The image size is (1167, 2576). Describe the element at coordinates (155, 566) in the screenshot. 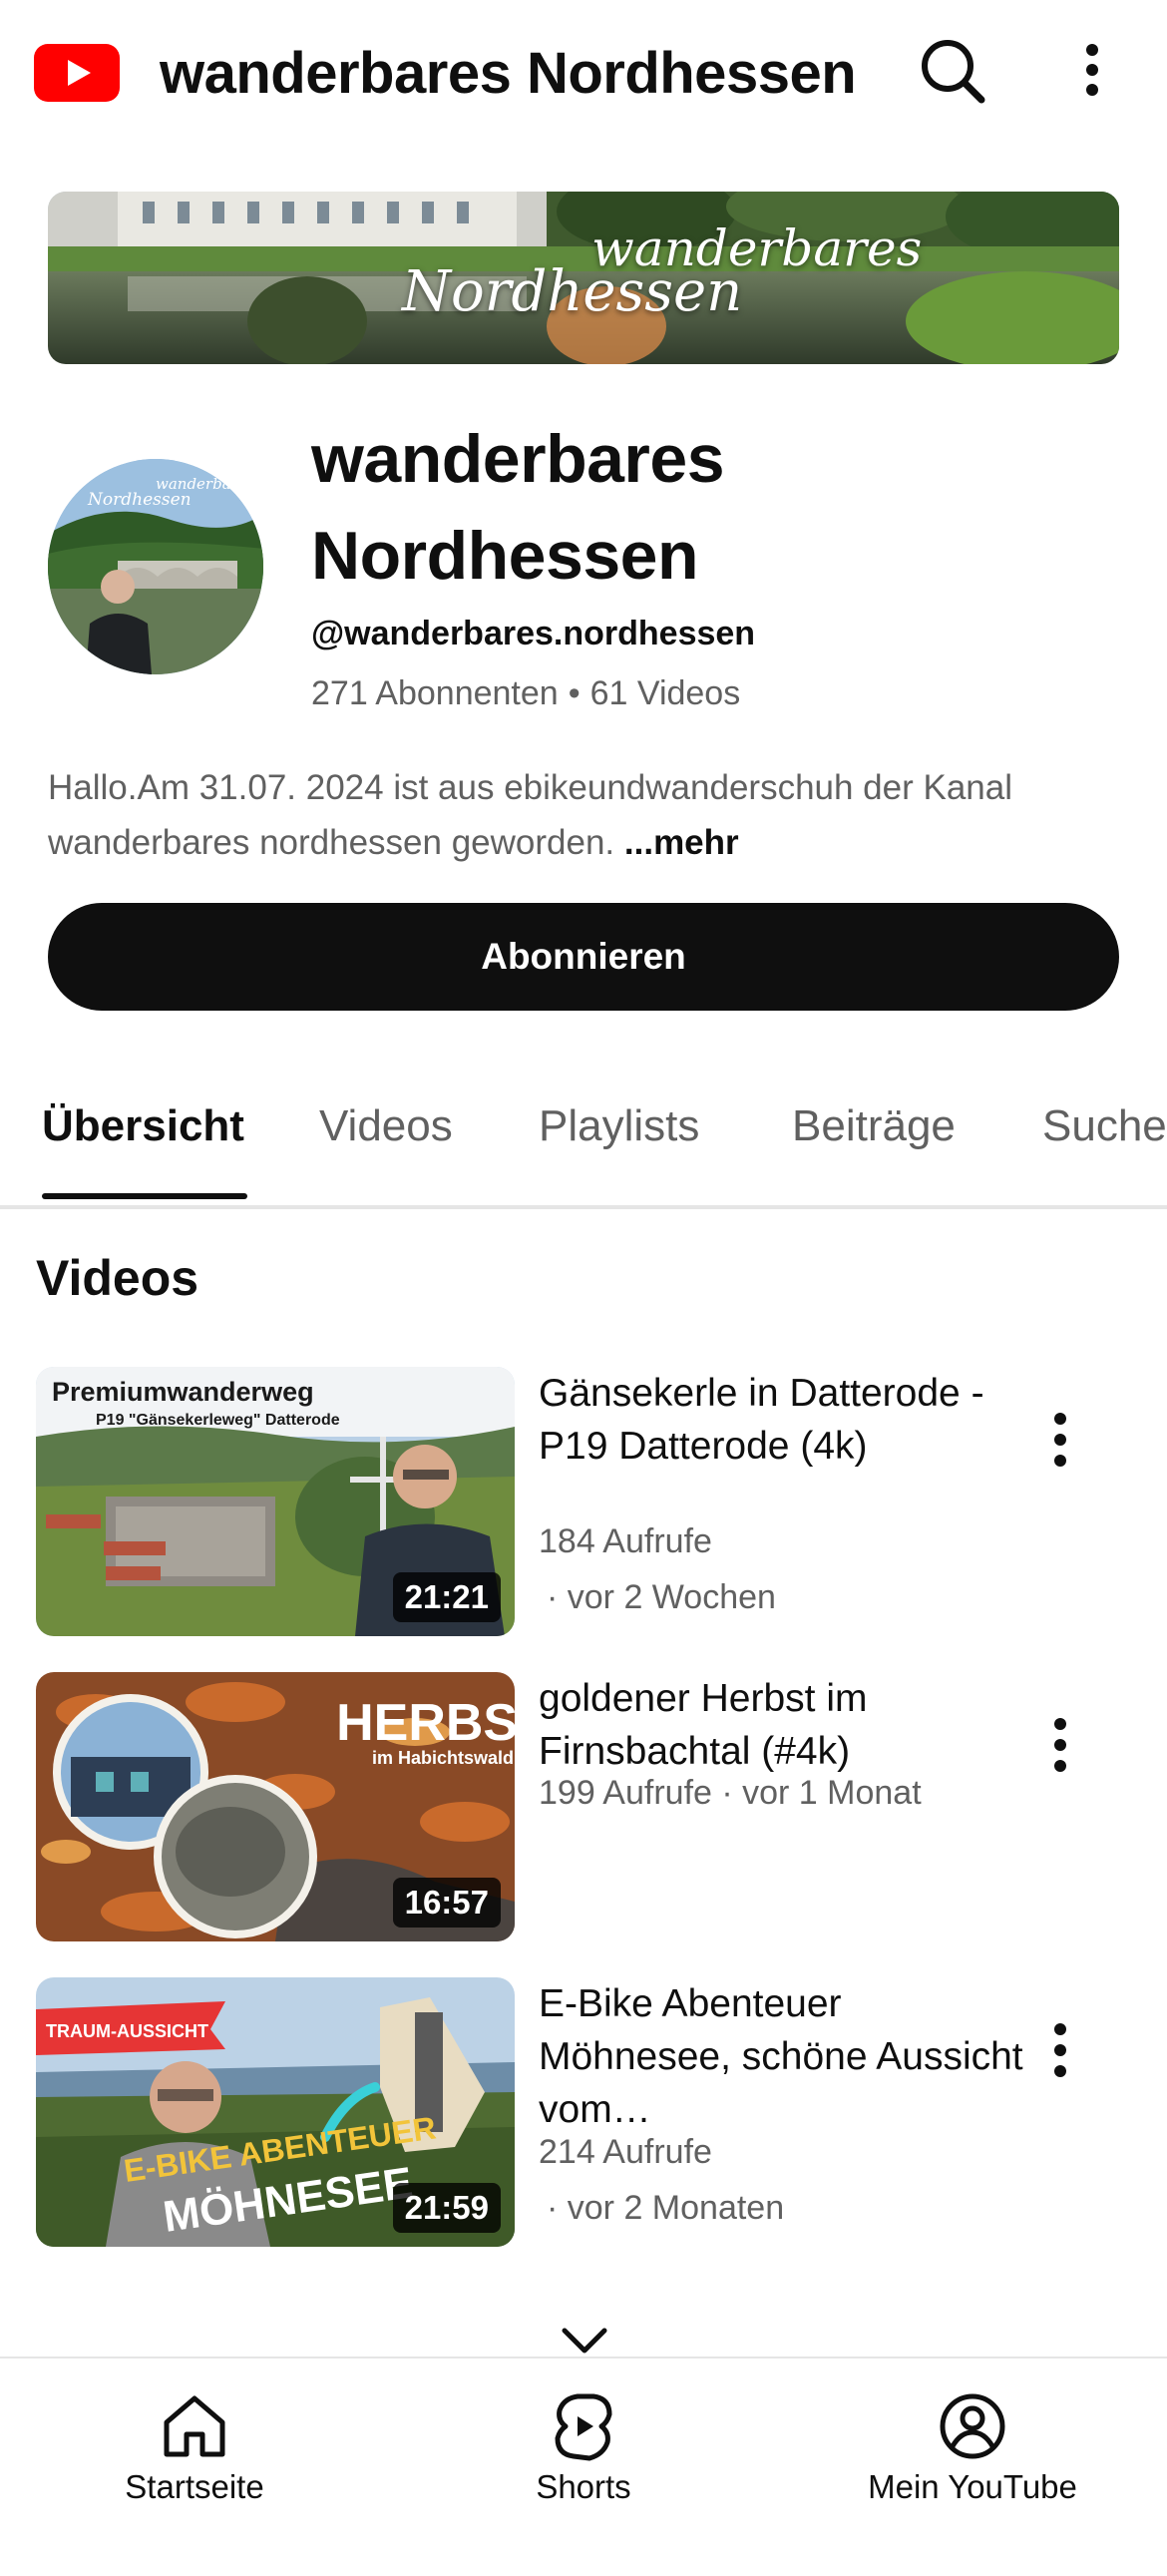

I see `channel-avatar: wanderbares Nordhessen` at that location.